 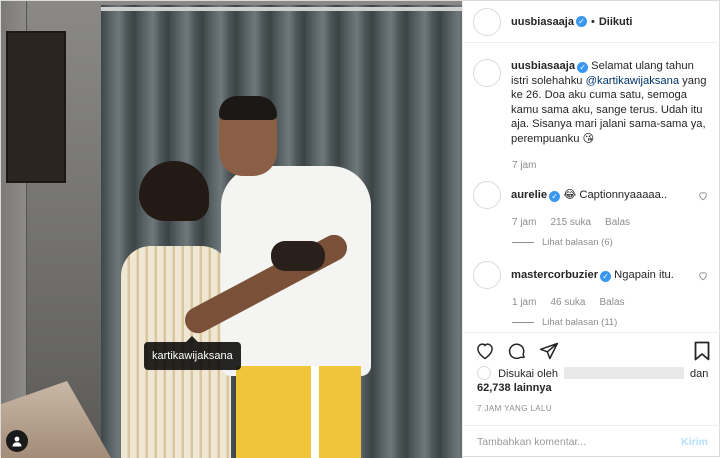 What do you see at coordinates (632, 81) in the screenshot?
I see `caption-mention-link: @kartikawijaksana` at bounding box center [632, 81].